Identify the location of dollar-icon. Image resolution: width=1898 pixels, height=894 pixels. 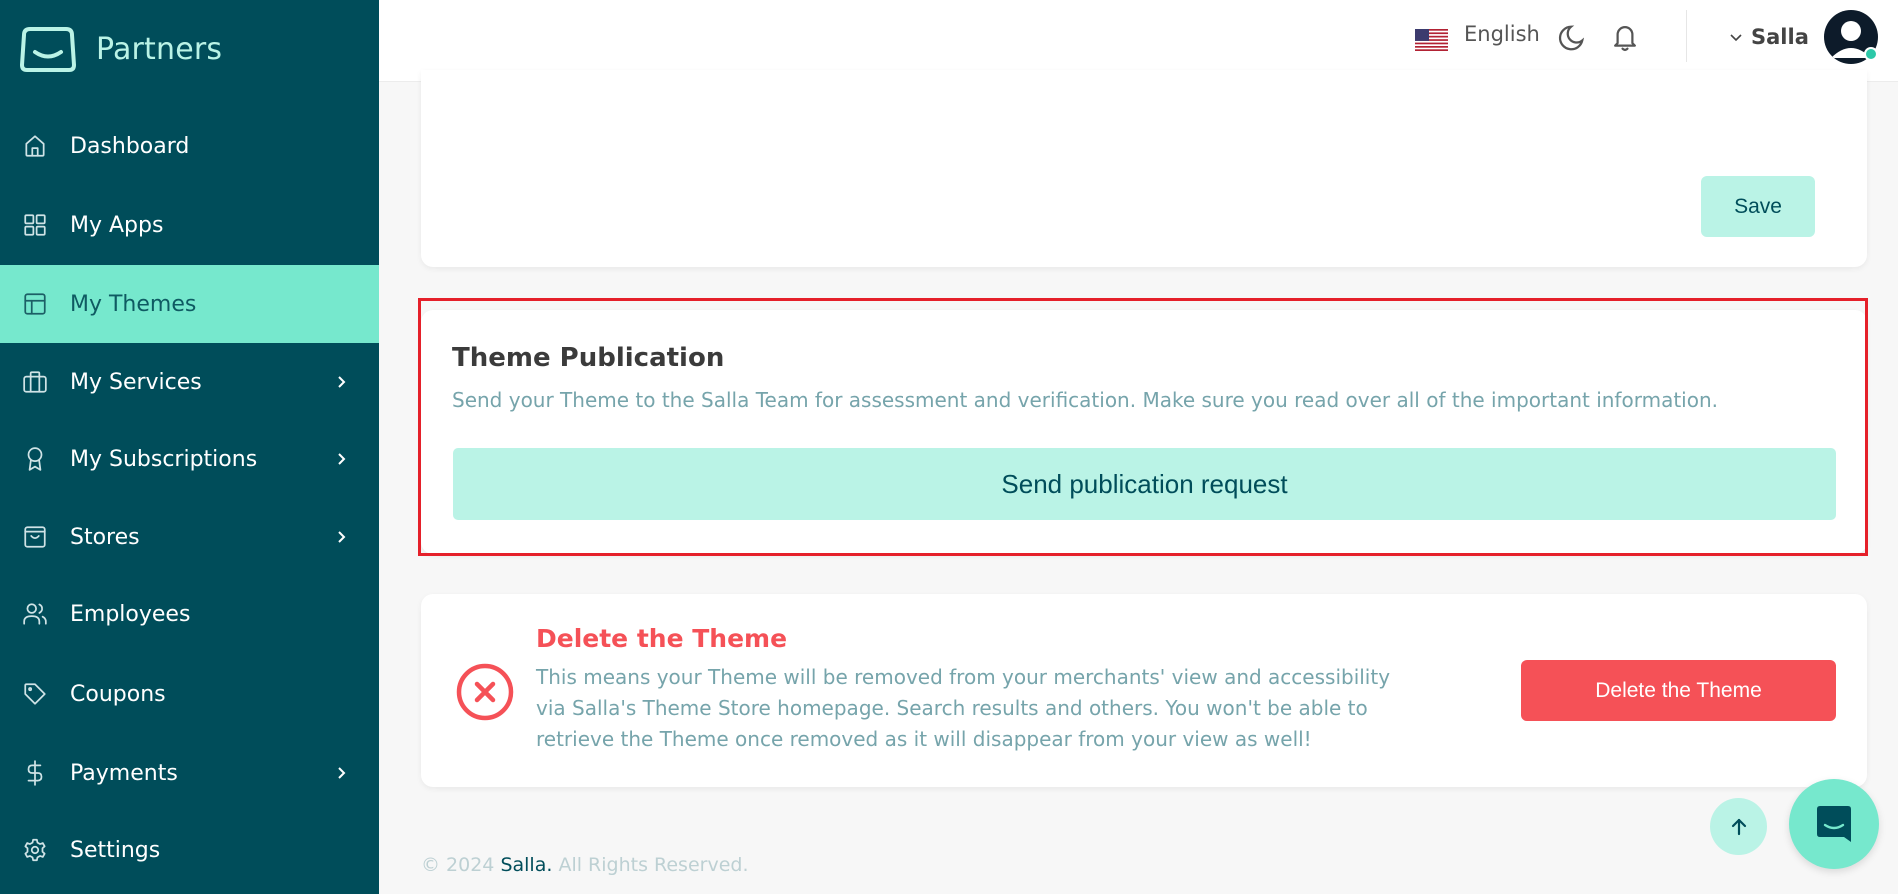
(35, 773).